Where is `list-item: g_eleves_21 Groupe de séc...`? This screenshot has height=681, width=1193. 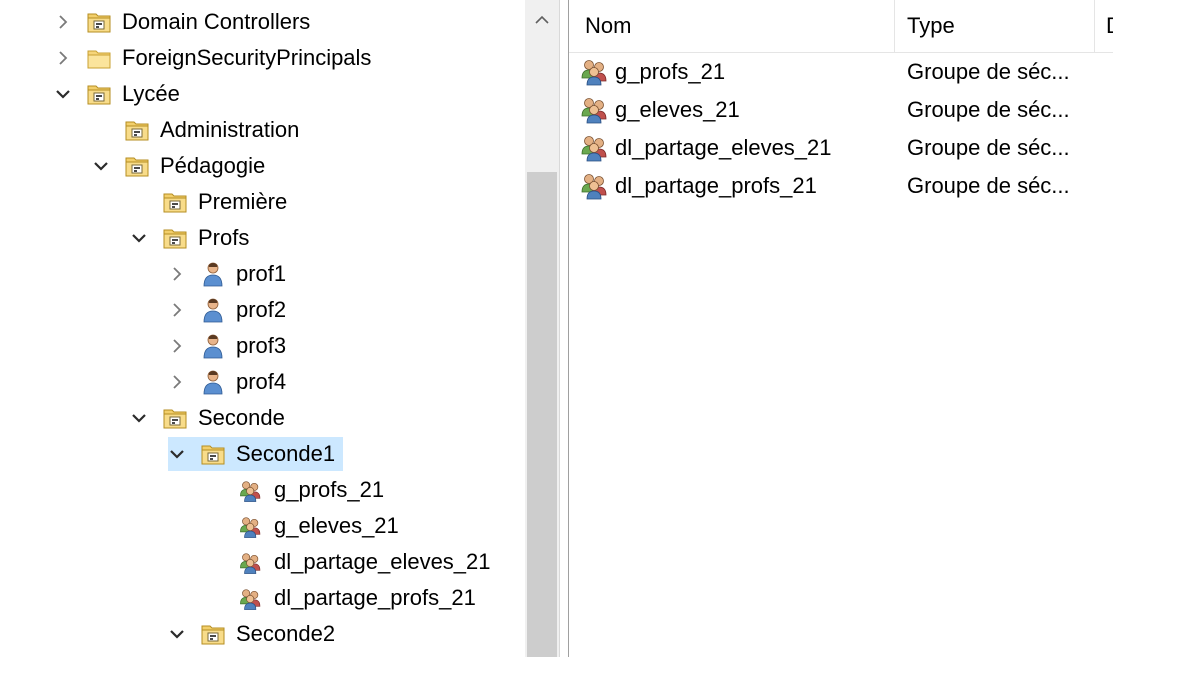
list-item: g_eleves_21 Groupe de séc... is located at coordinates (841, 110).